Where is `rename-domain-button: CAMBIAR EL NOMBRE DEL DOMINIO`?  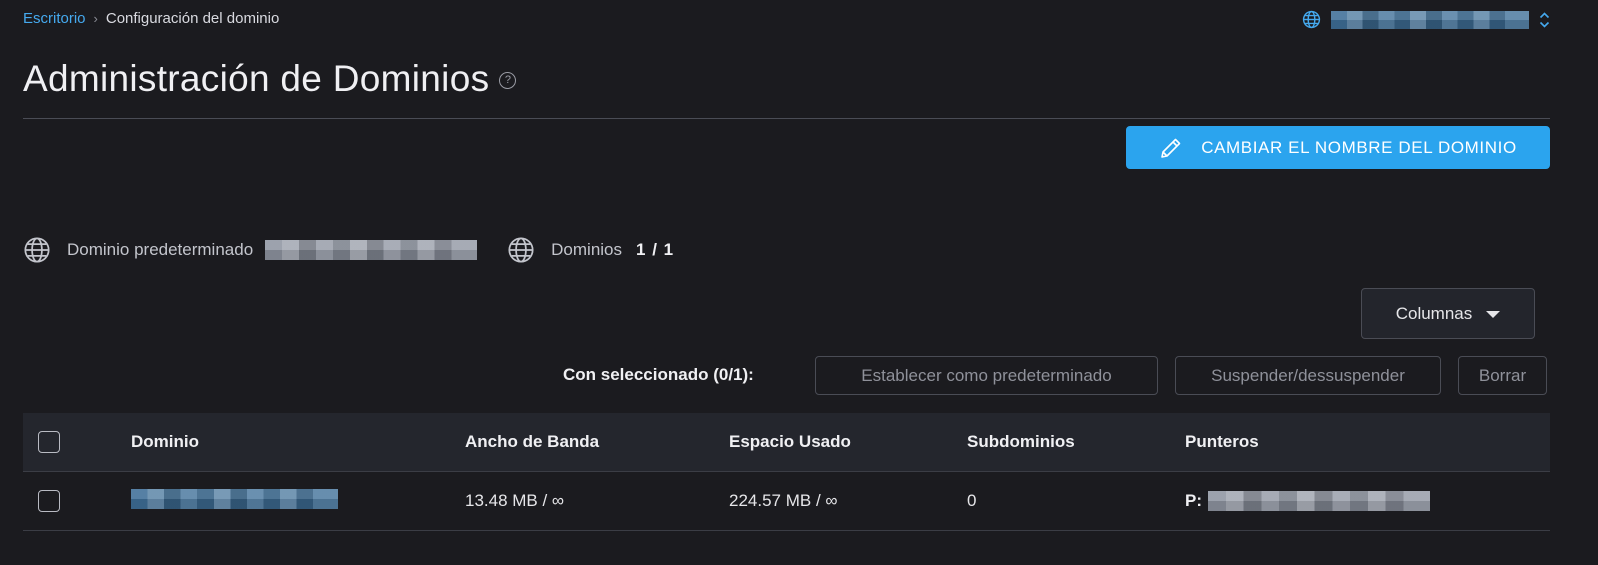
rename-domain-button: CAMBIAR EL NOMBRE DEL DOMINIO is located at coordinates (1338, 147).